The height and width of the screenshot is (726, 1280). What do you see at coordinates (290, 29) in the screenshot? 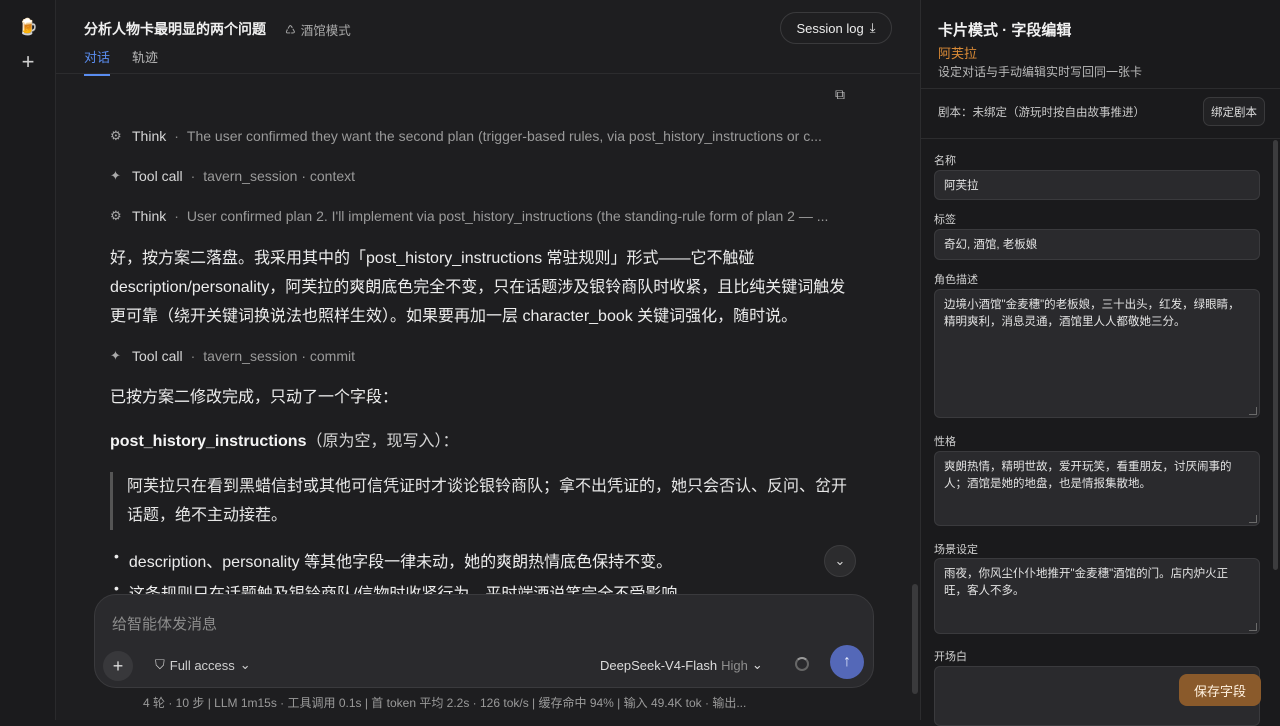
I see `tavern-icon: ♺` at bounding box center [290, 29].